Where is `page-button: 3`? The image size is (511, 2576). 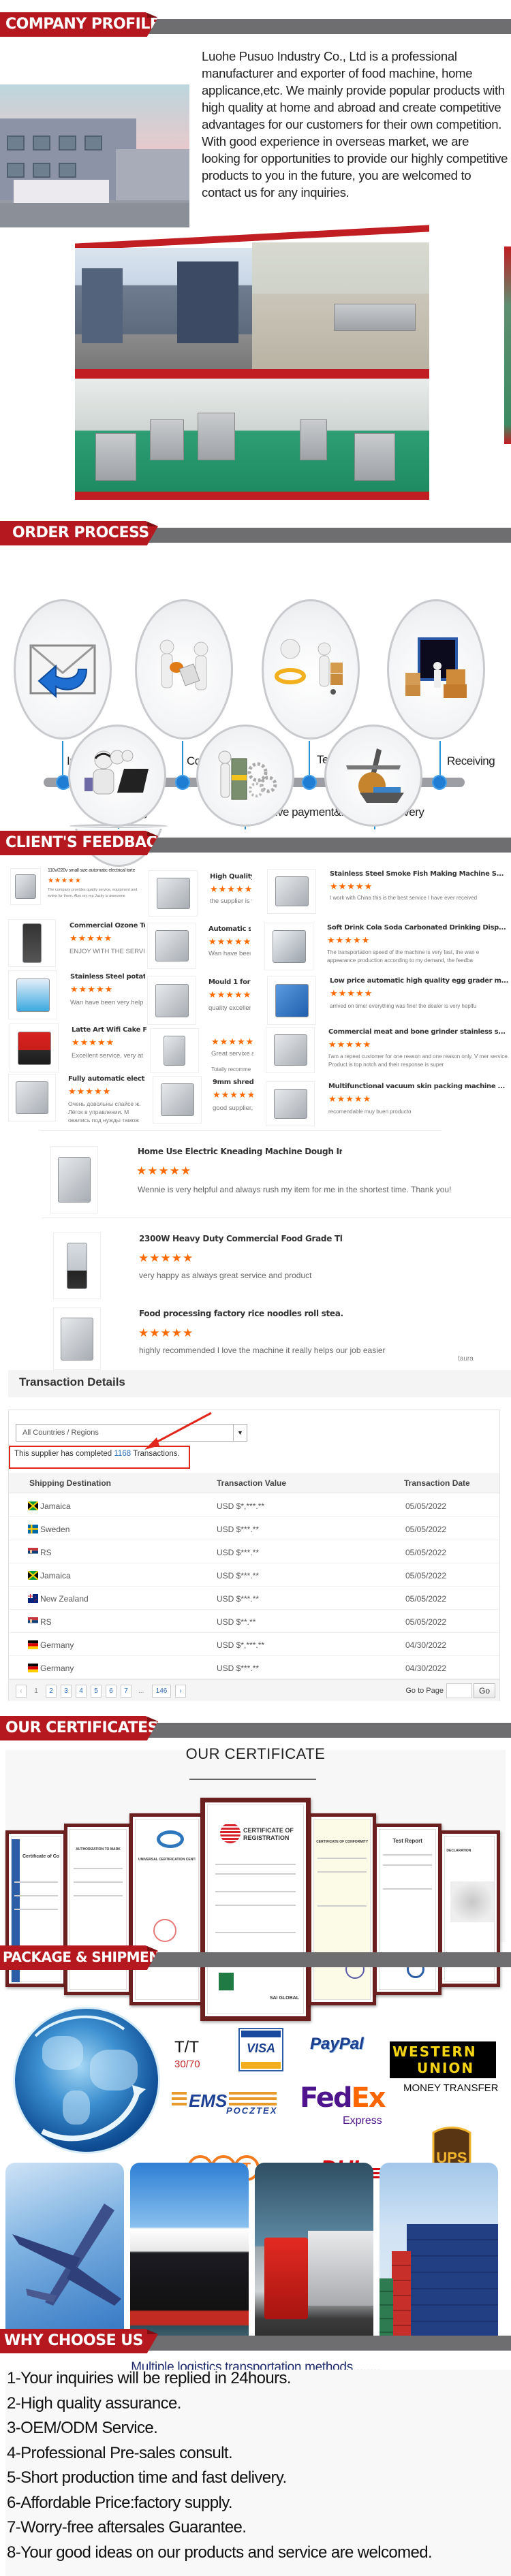 page-button: 3 is located at coordinates (66, 1691).